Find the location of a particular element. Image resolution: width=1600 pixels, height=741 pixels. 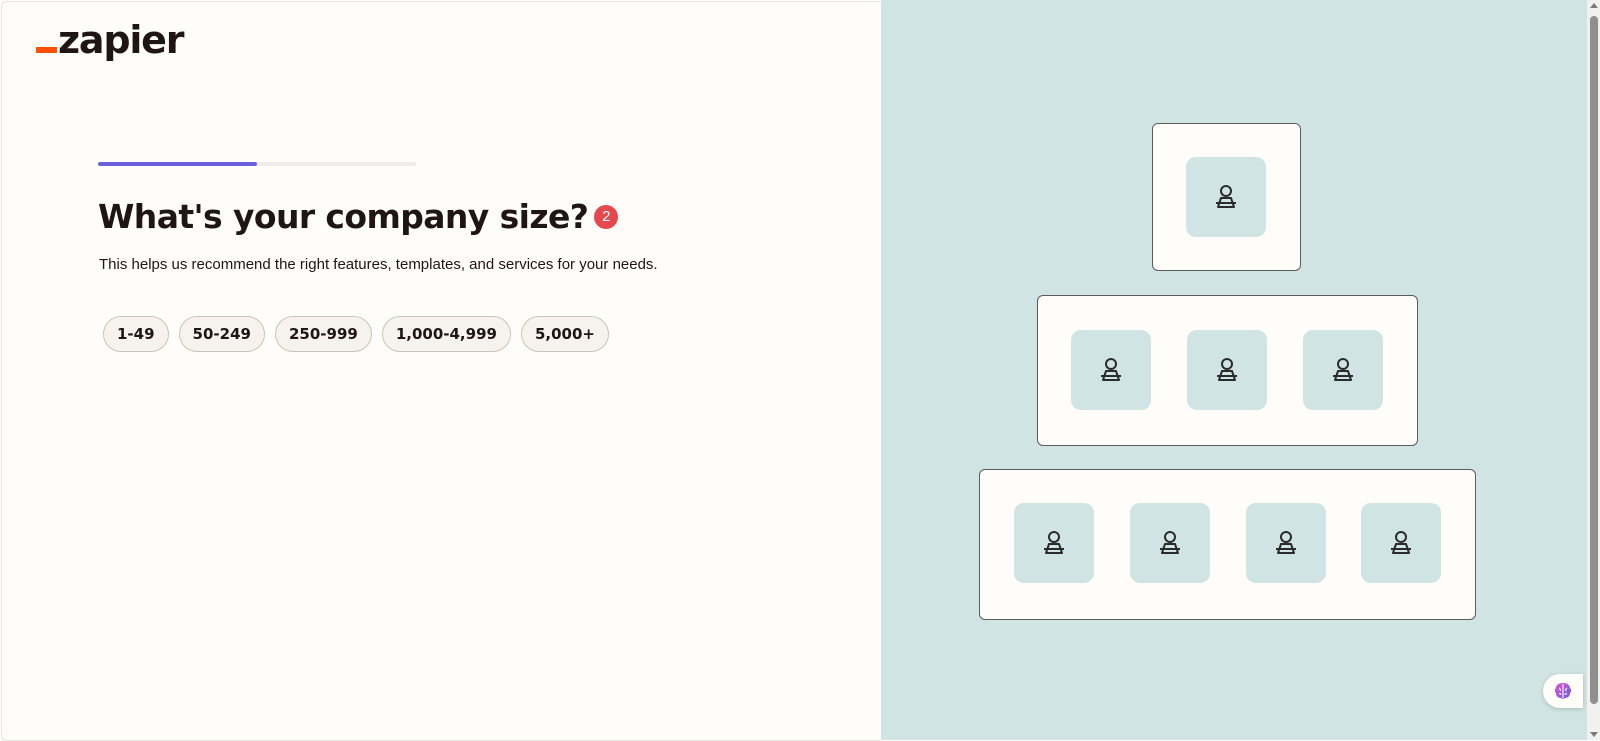

notification-badge: 2 is located at coordinates (606, 216).